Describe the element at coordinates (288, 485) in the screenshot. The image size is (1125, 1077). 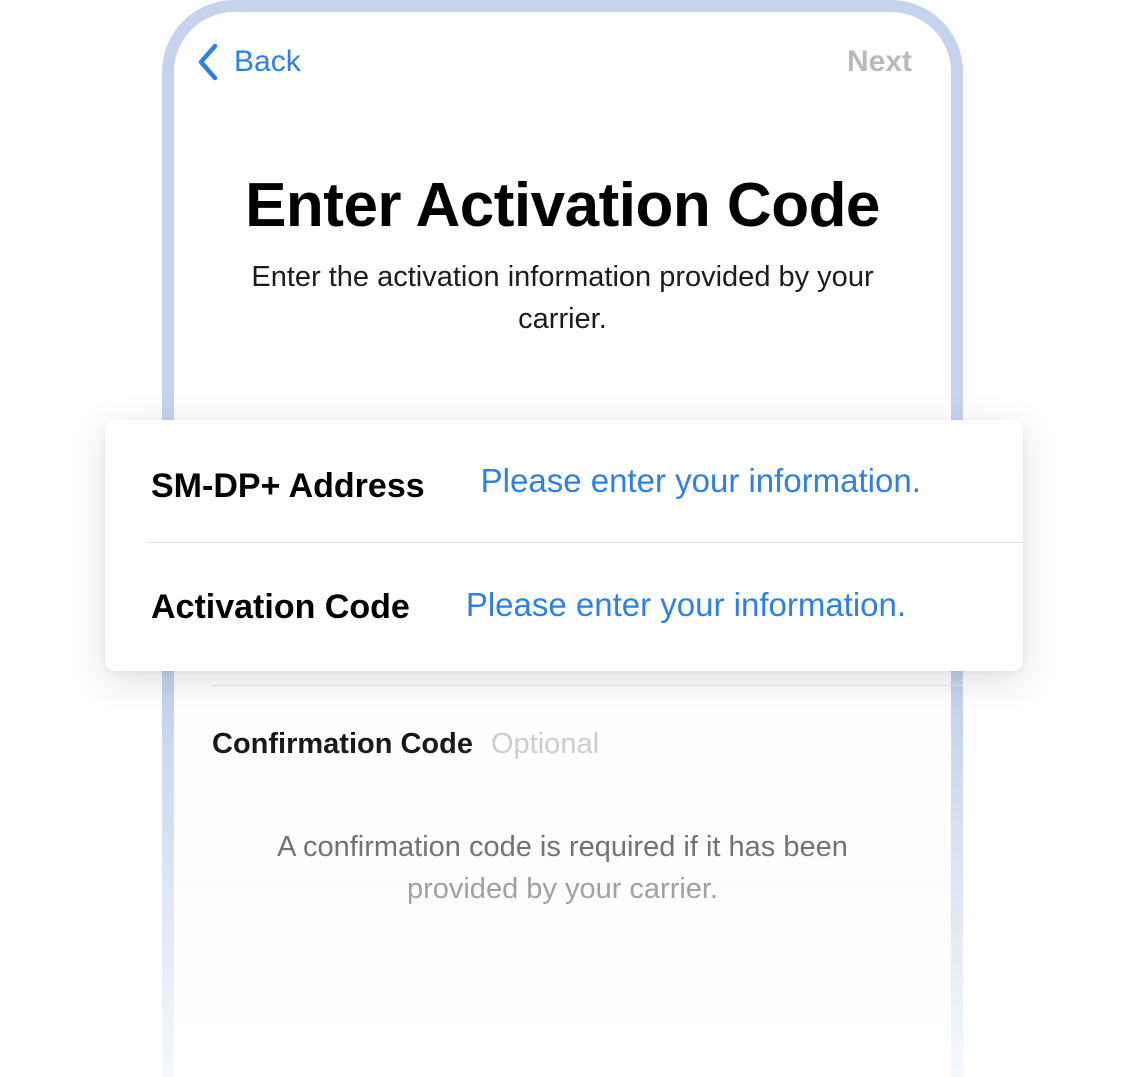
I see `sm-dp-address-label: SM-DP+ Address` at that location.